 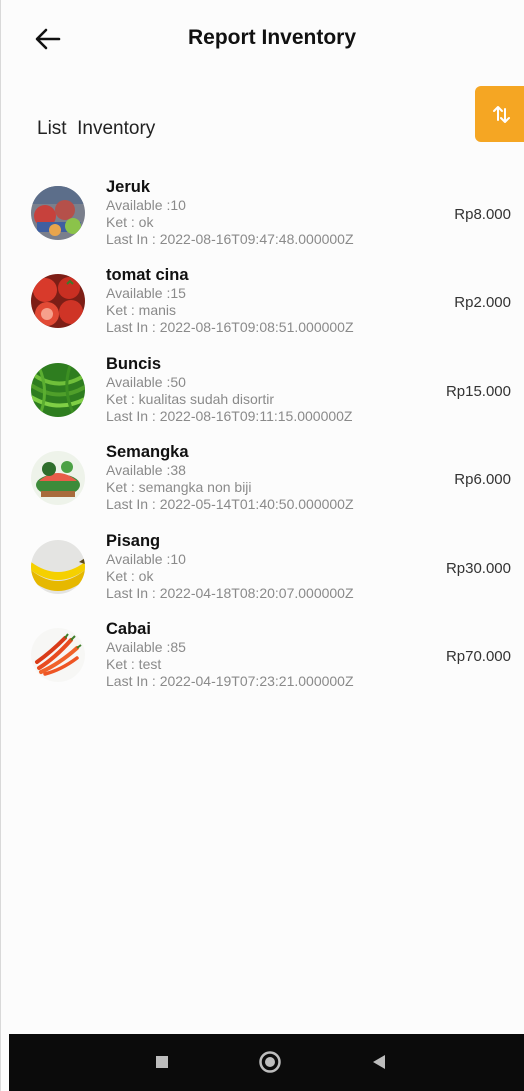 What do you see at coordinates (478, 656) in the screenshot?
I see `item-price: Rp70.000` at bounding box center [478, 656].